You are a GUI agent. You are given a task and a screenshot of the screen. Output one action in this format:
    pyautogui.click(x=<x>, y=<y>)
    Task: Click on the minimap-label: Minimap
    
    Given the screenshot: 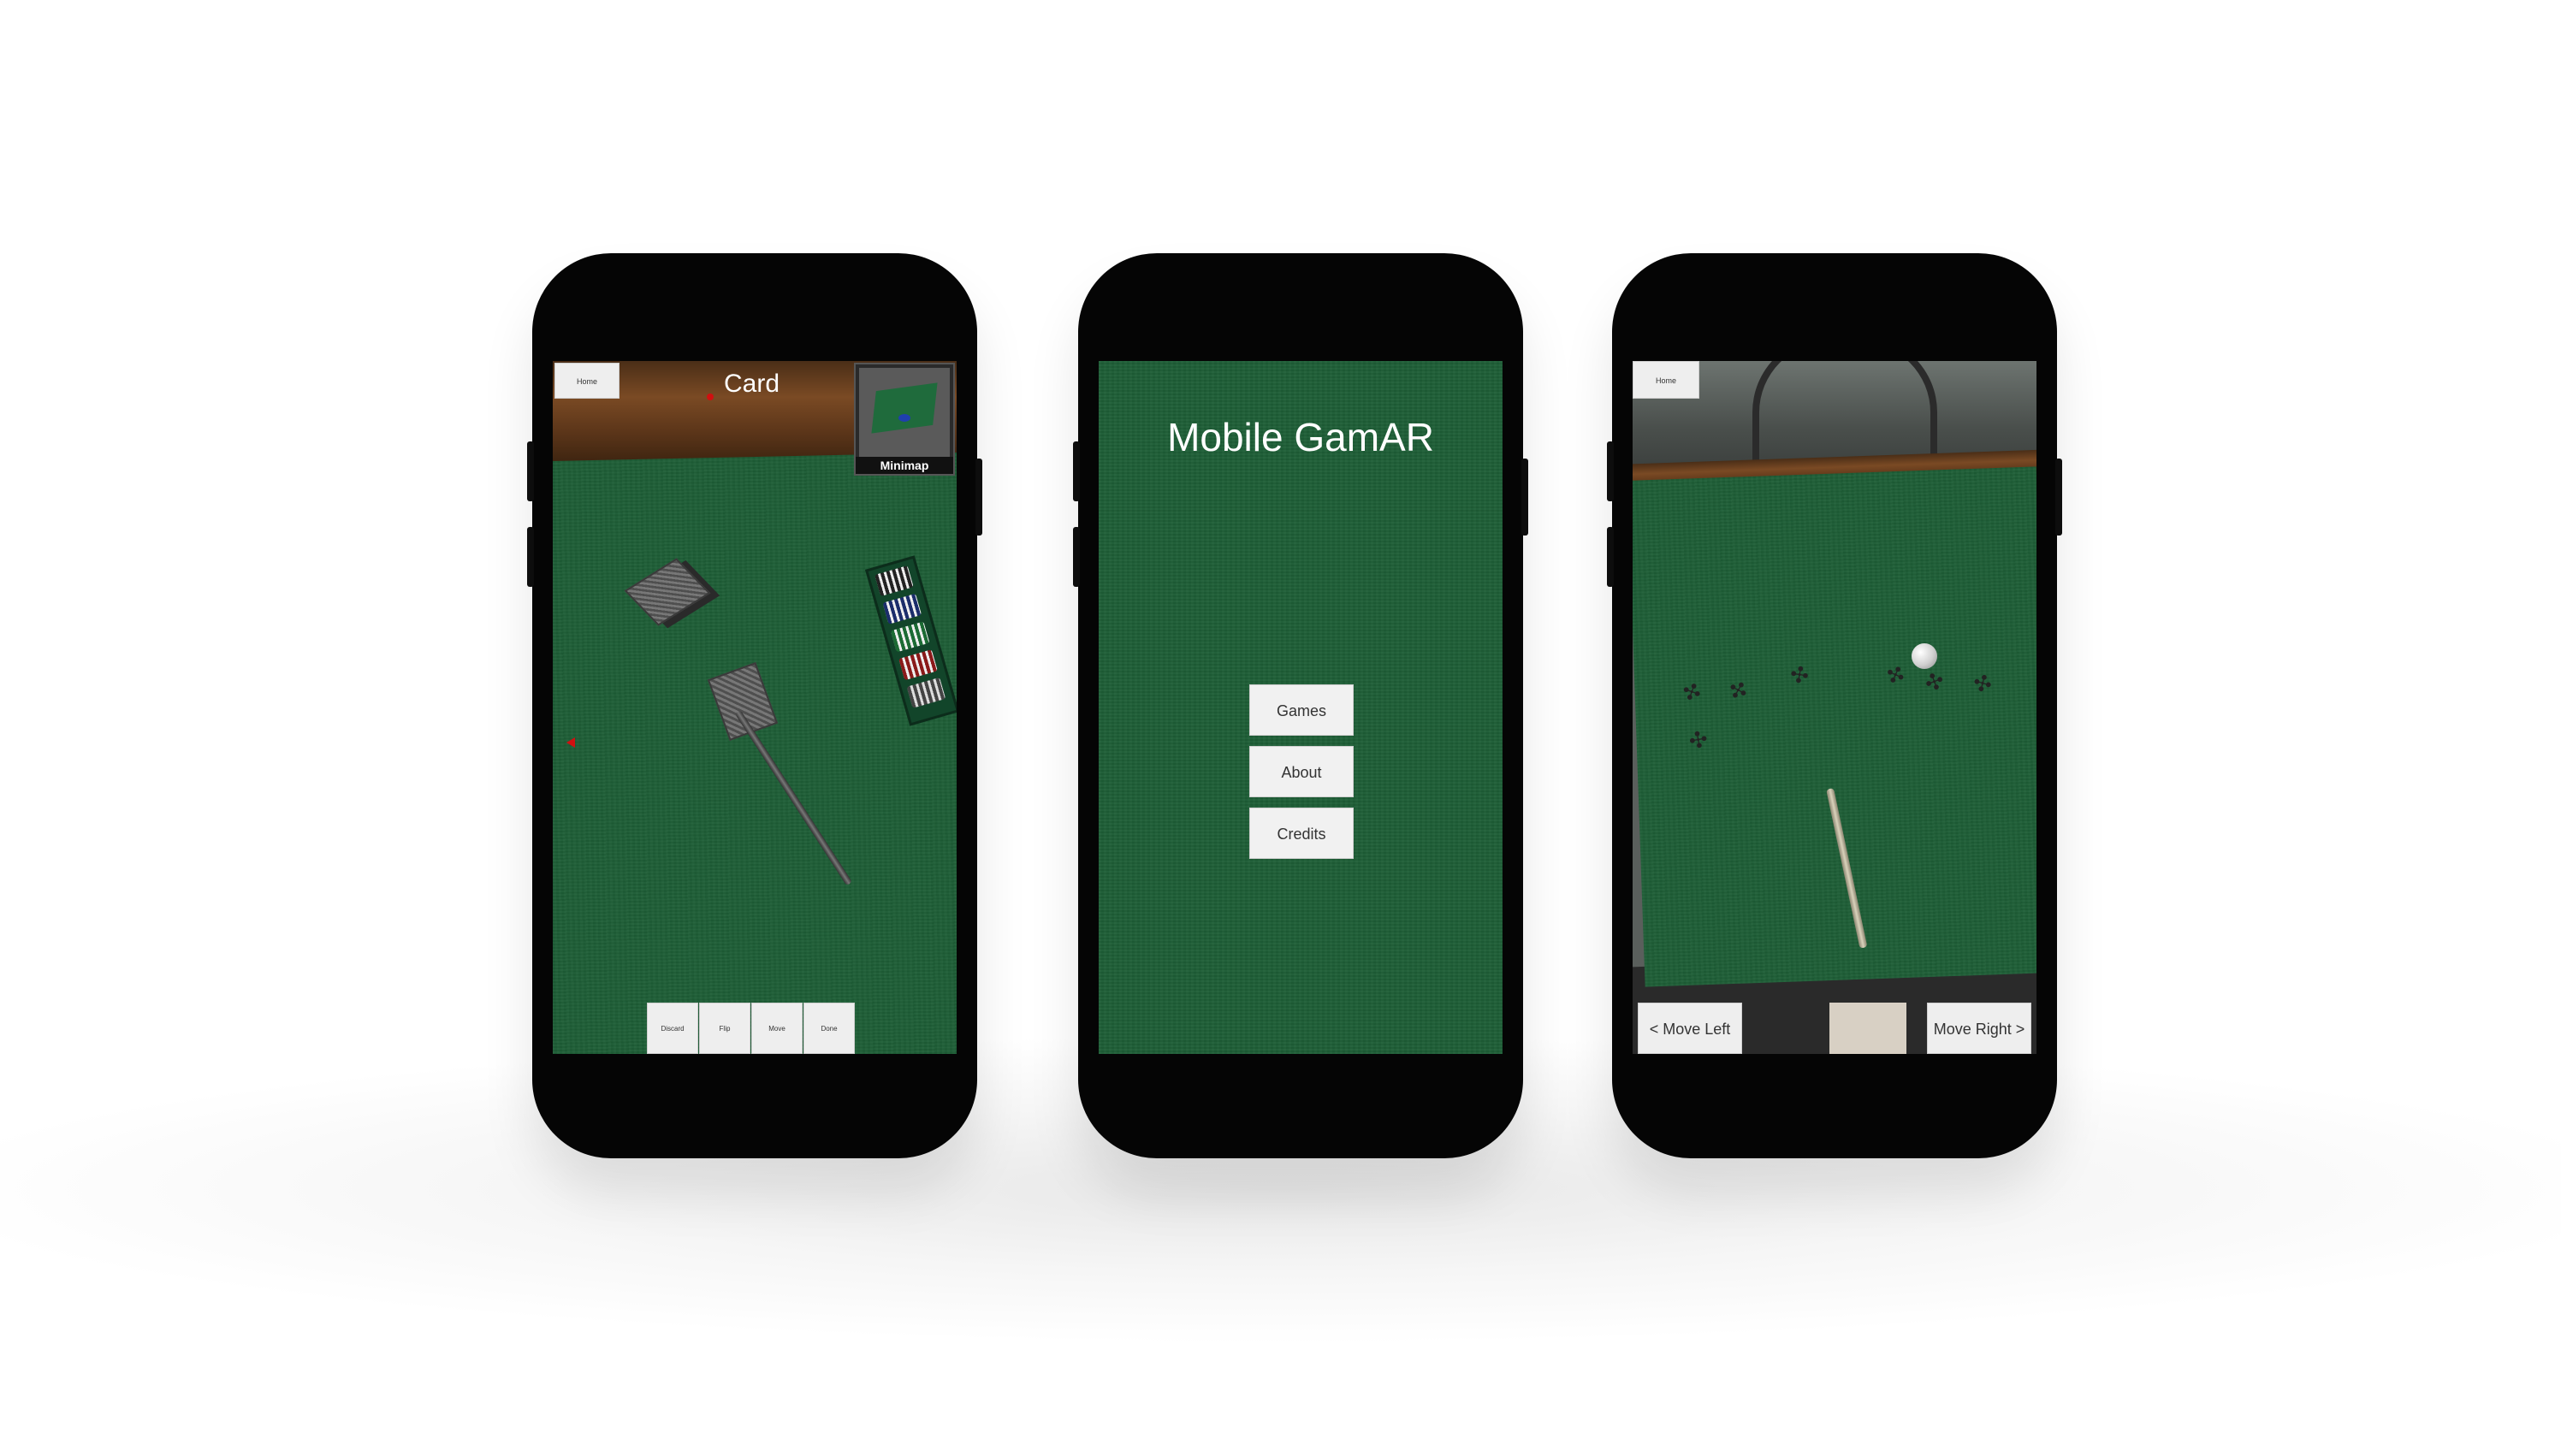 What is the action you would take?
    pyautogui.click(x=904, y=465)
    